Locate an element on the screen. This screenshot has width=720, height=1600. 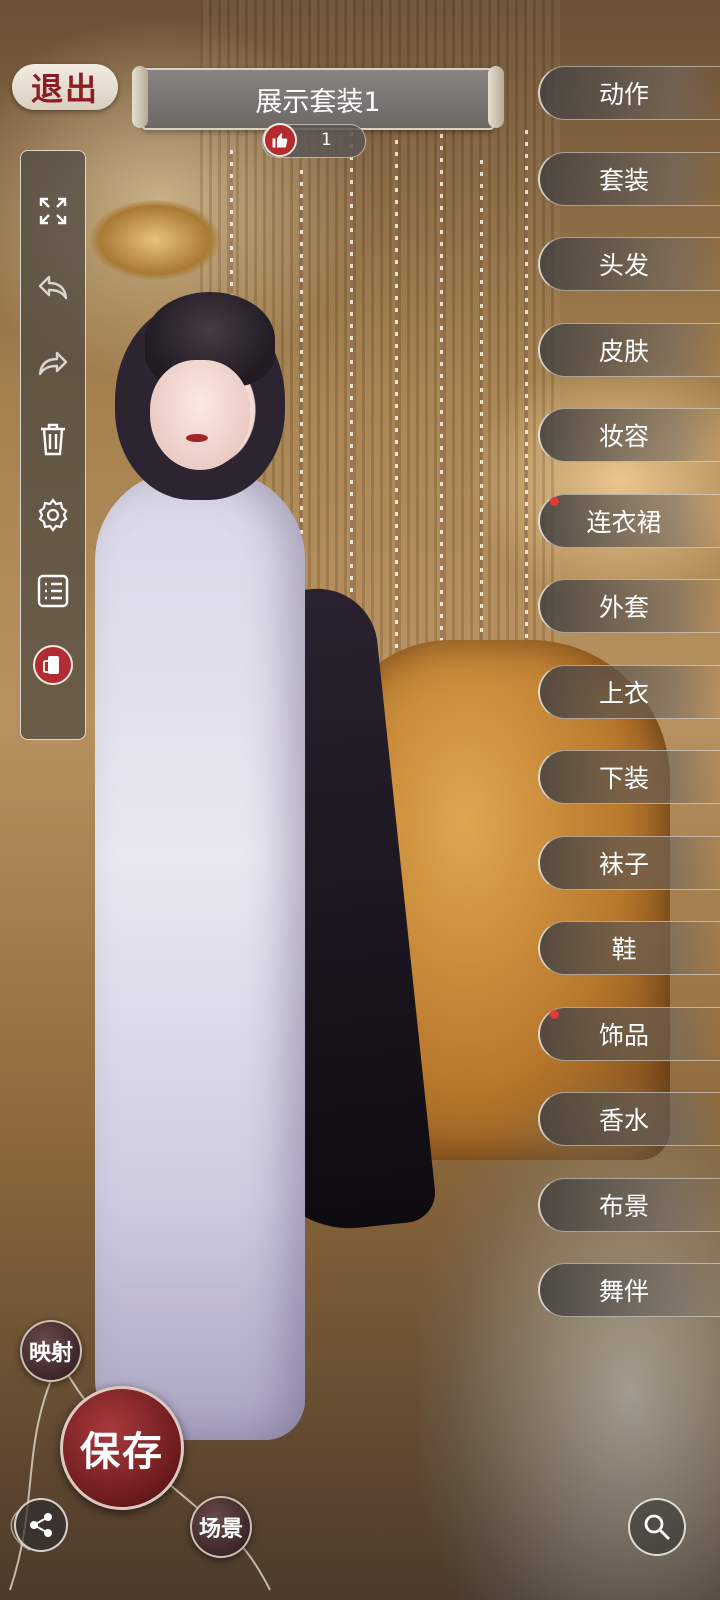
category-tab: 套装 is located at coordinates (629, 179).